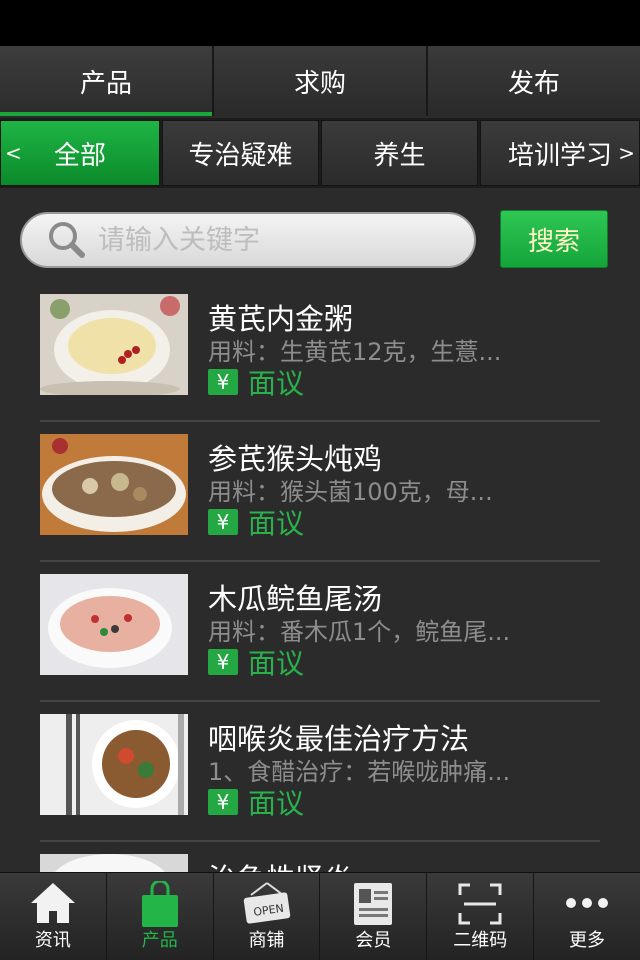 The width and height of the screenshot is (640, 960). Describe the element at coordinates (266, 903) in the screenshot. I see `open-sign-icon: OPEN` at that location.